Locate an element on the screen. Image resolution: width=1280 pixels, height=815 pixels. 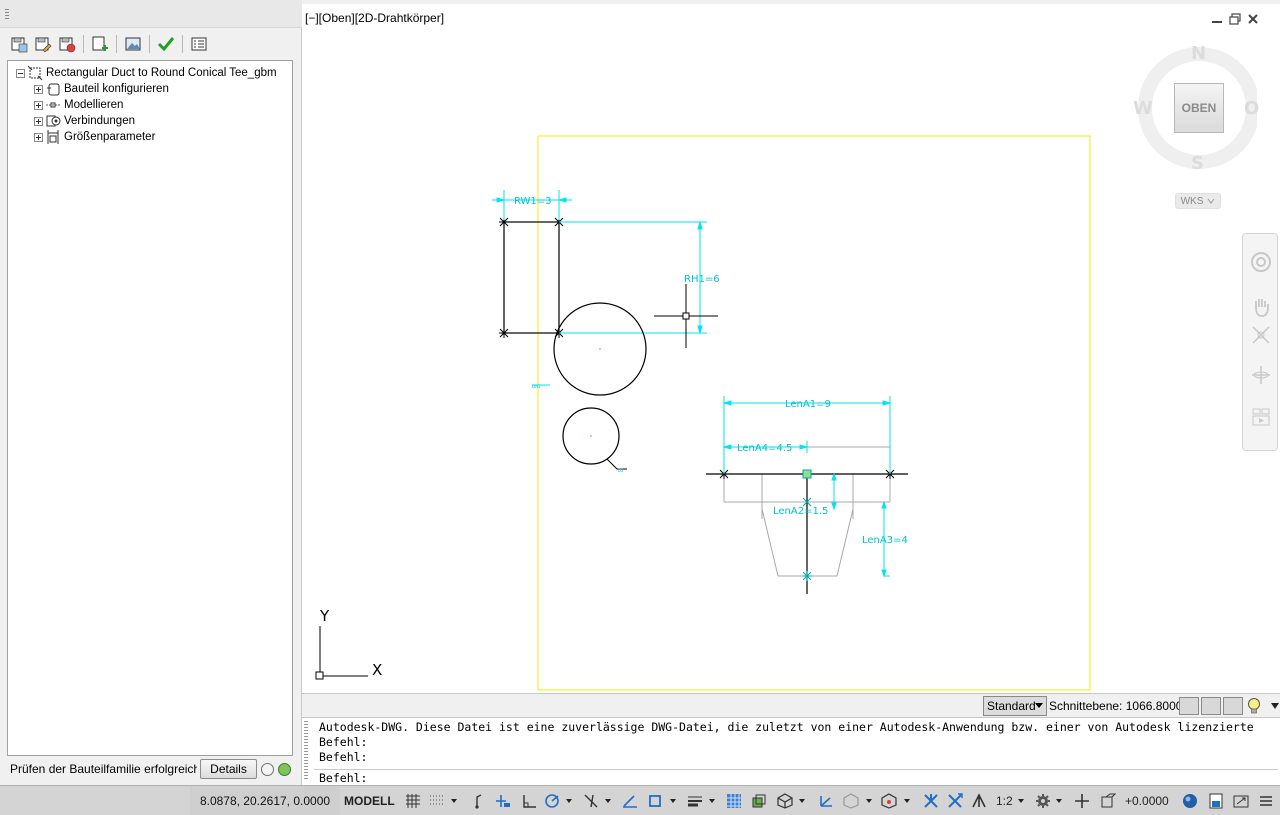
annotation-scale-button is located at coordinates (979, 801).